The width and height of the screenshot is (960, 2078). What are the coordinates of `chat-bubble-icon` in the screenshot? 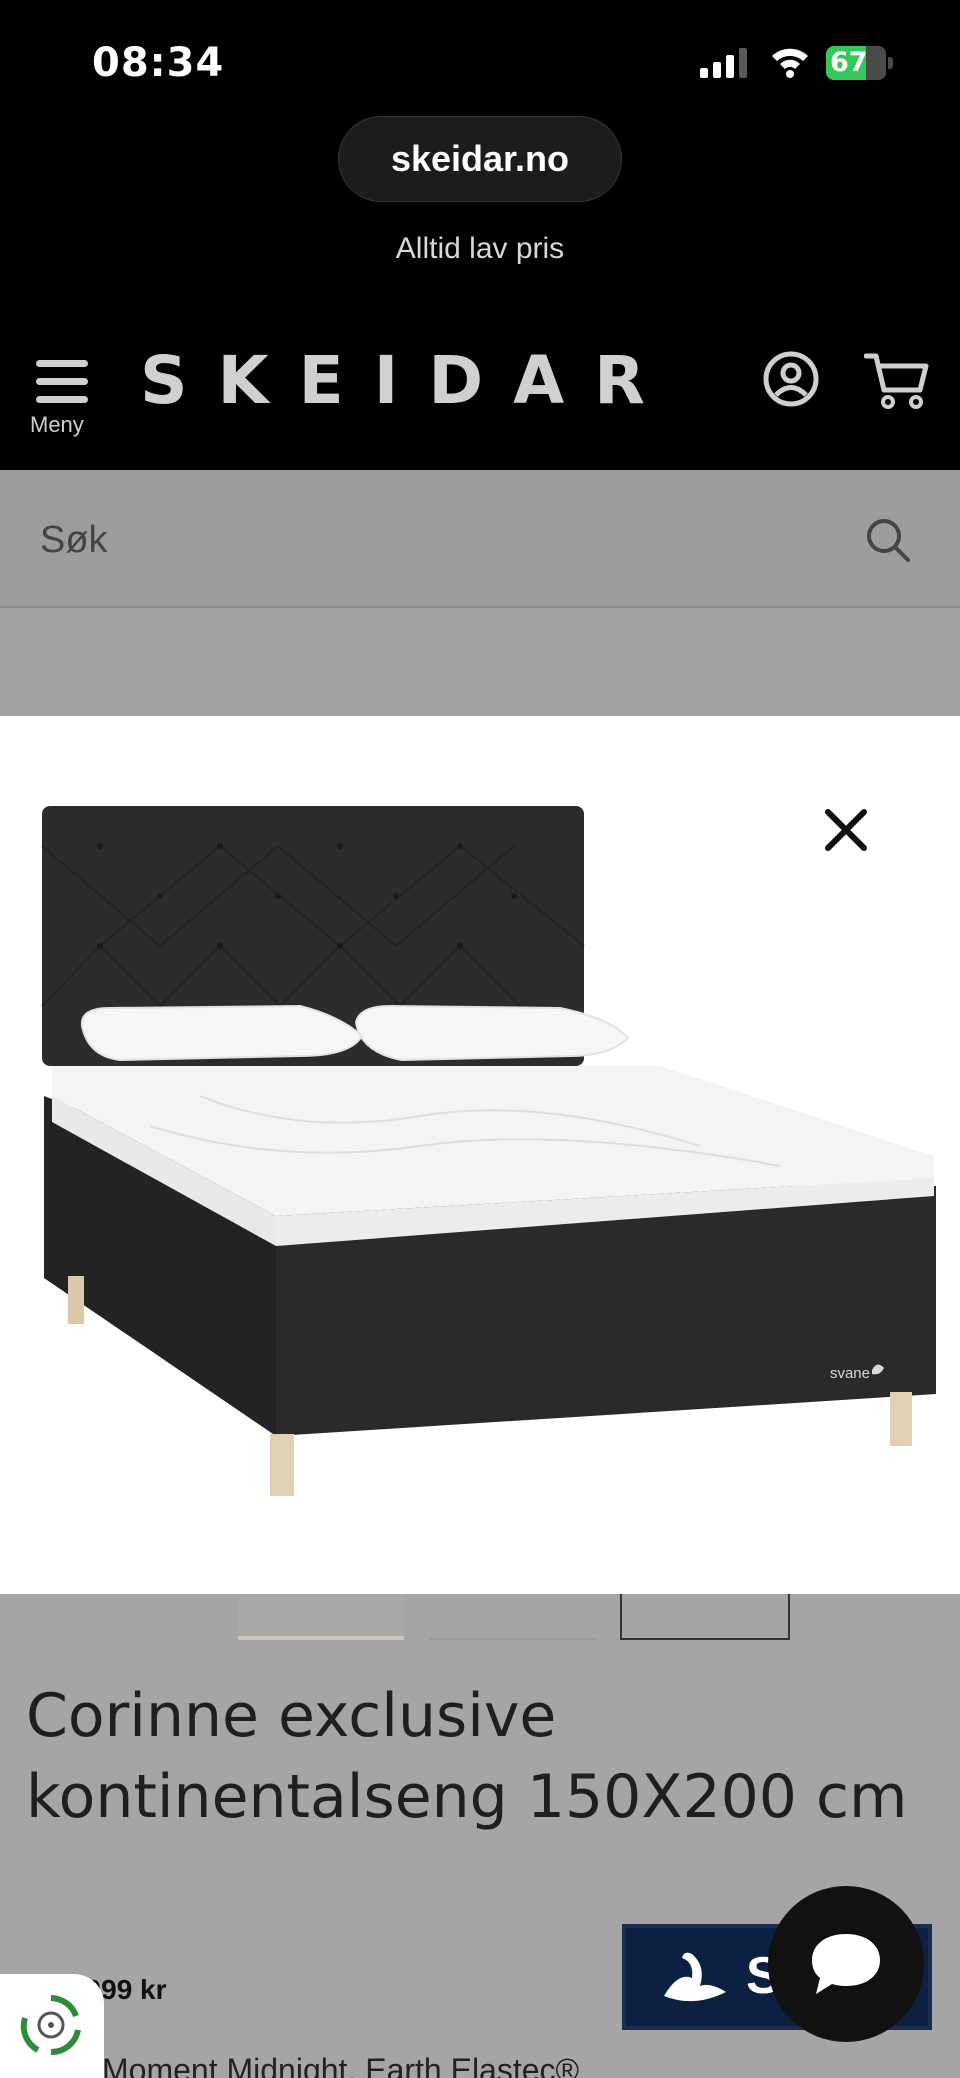 It's located at (846, 1964).